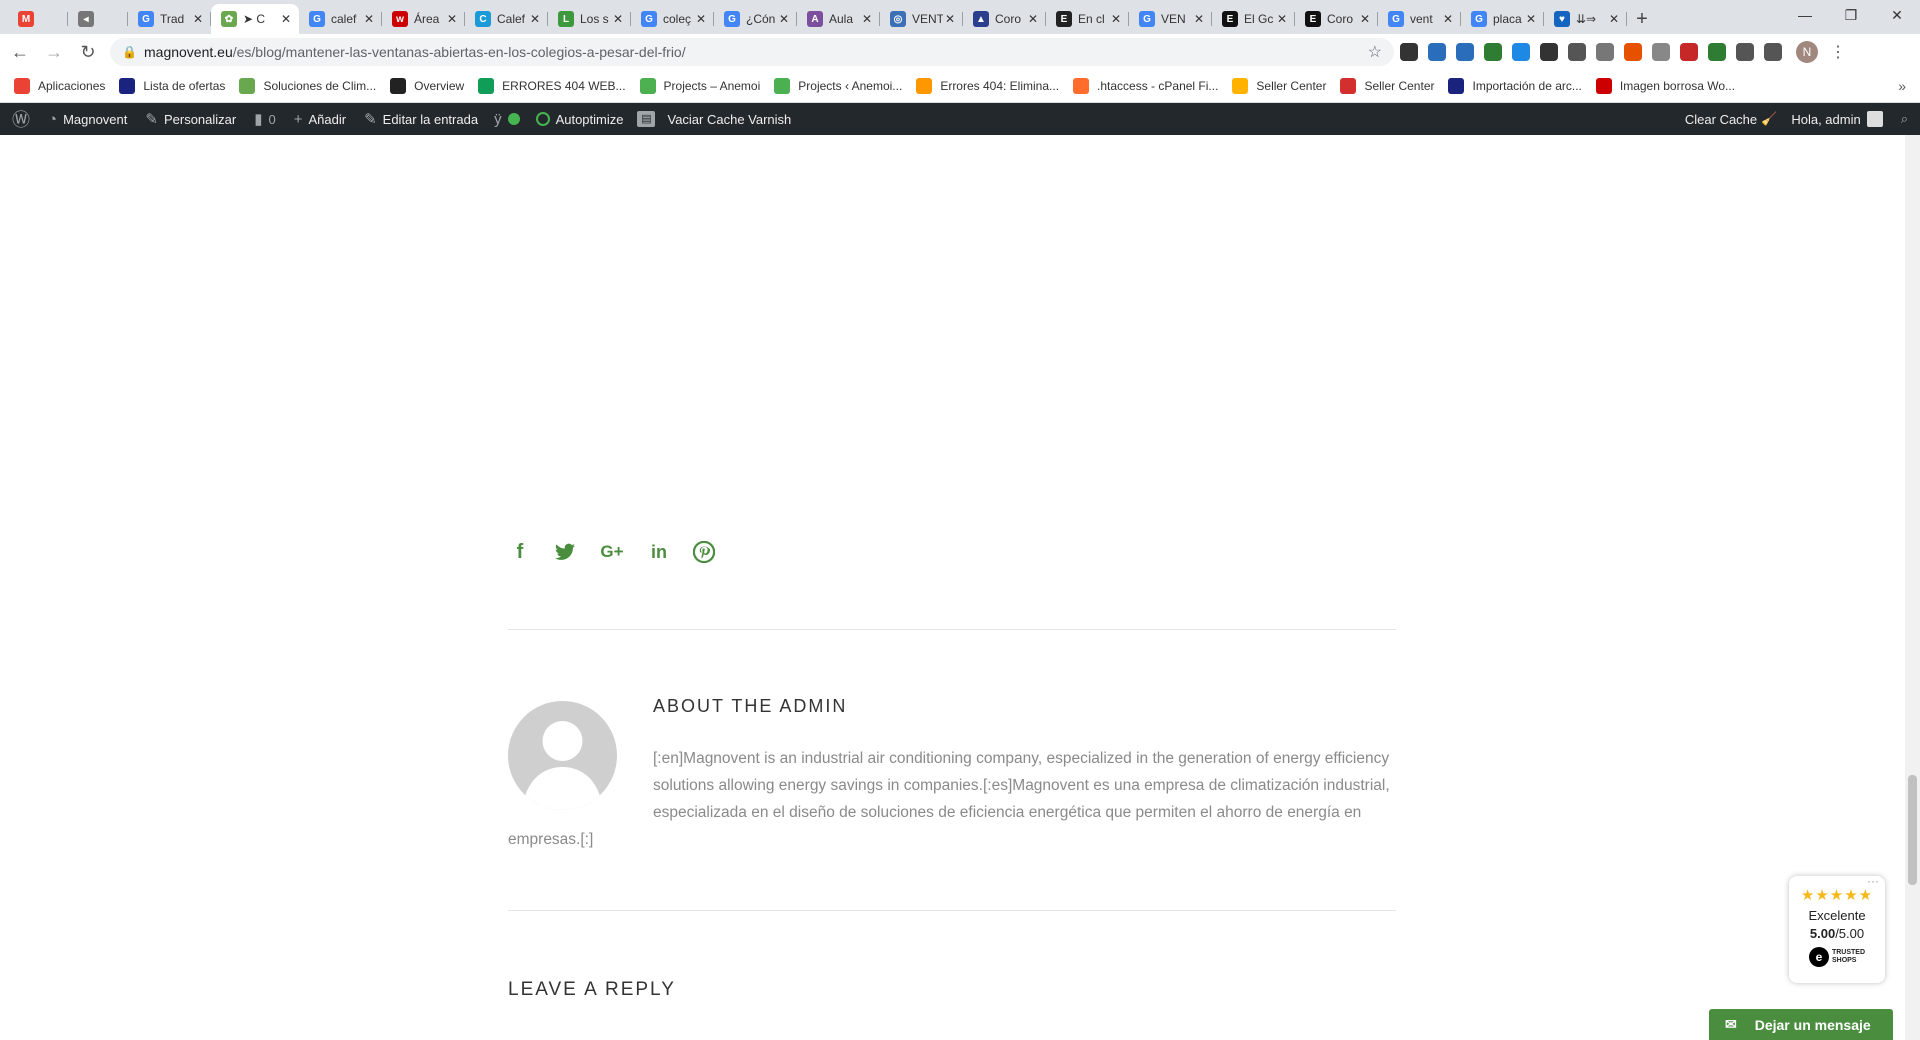 Image resolution: width=1920 pixels, height=1040 pixels. I want to click on site-name-link: ◔ Magnovent, so click(87, 119).